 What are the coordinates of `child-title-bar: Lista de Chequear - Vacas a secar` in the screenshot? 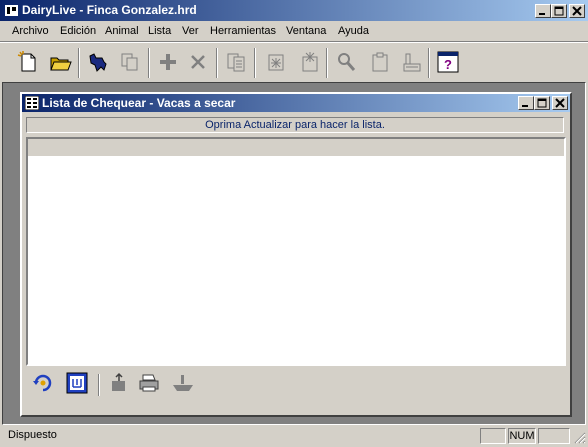 It's located at (296, 103).